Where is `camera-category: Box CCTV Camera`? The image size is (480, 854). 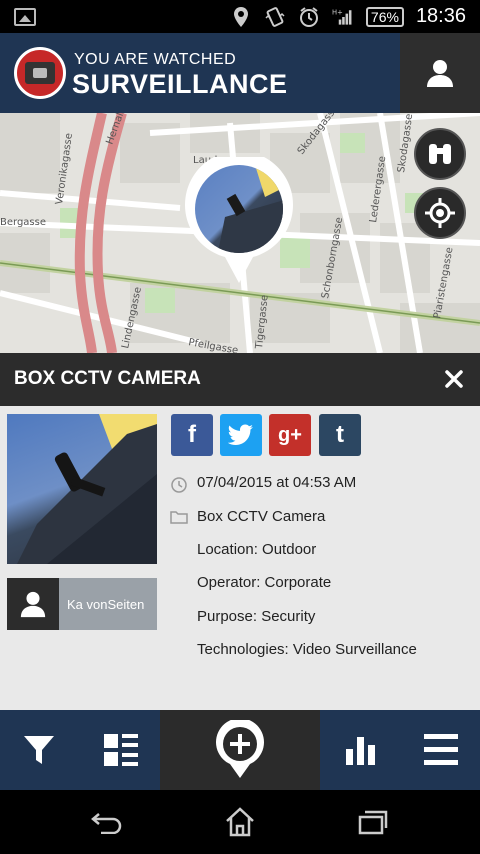 camera-category: Box CCTV Camera is located at coordinates (261, 516).